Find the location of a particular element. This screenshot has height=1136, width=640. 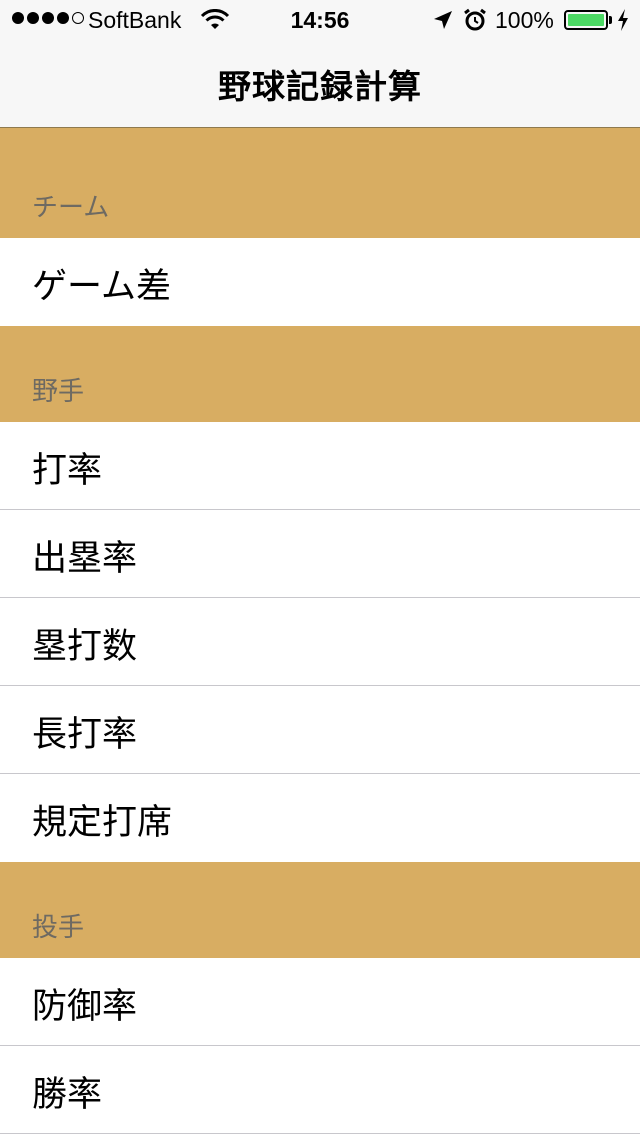

list-item-on-base-percentage: 出塁率 is located at coordinates (320, 554).